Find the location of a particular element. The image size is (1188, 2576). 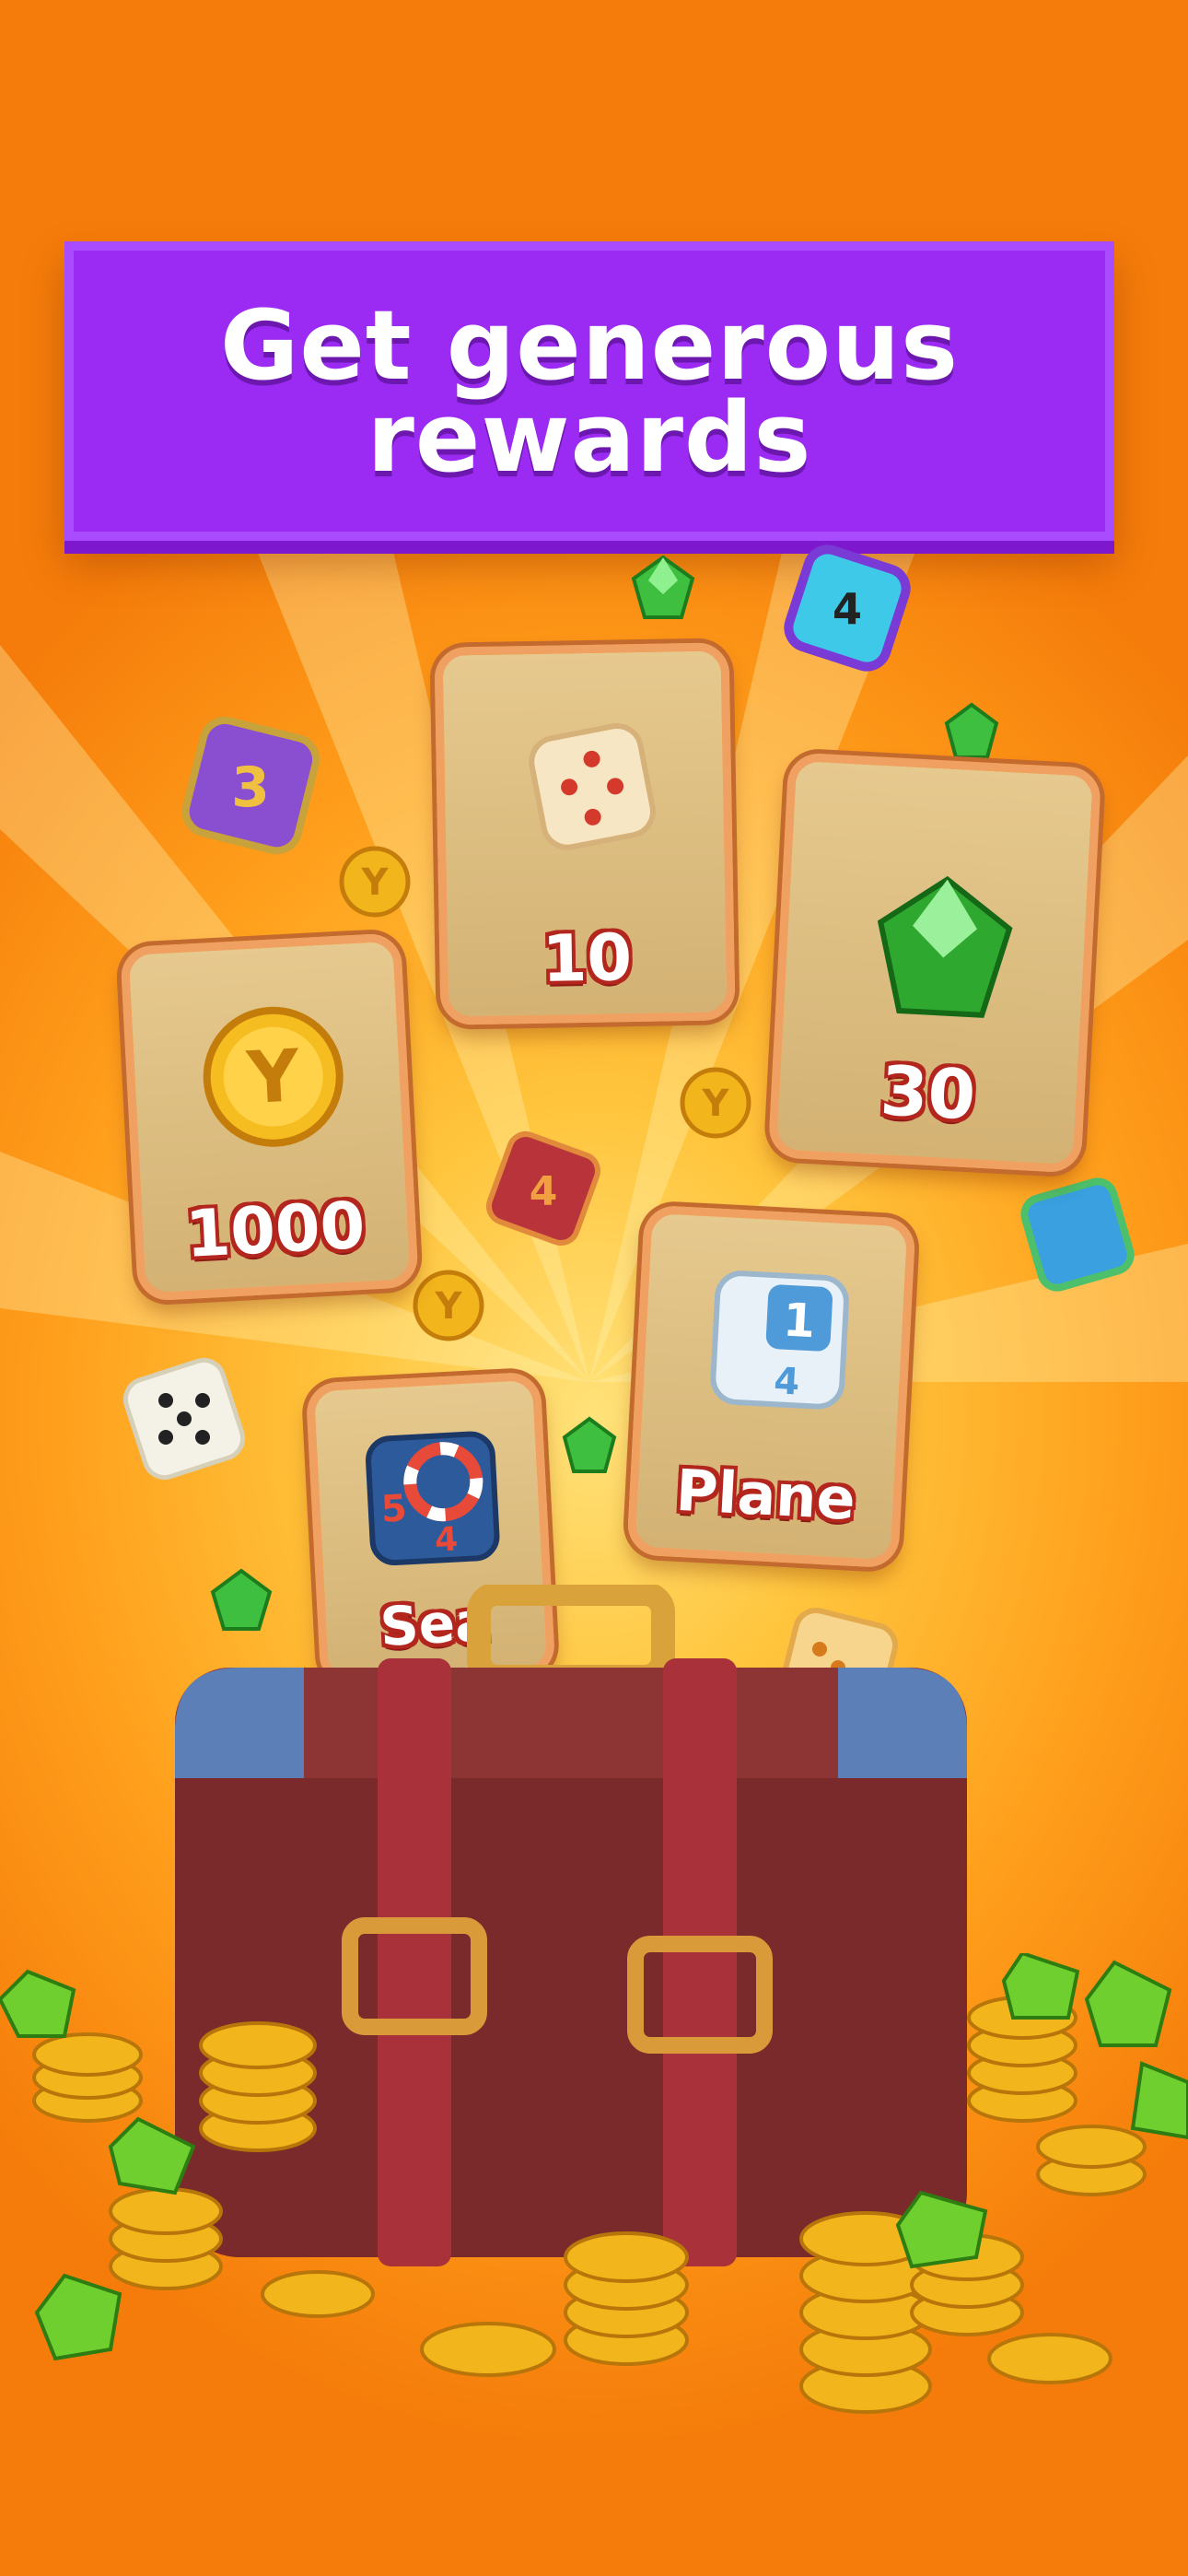

reward-card-coins: Y 1000 is located at coordinates (269, 1117).